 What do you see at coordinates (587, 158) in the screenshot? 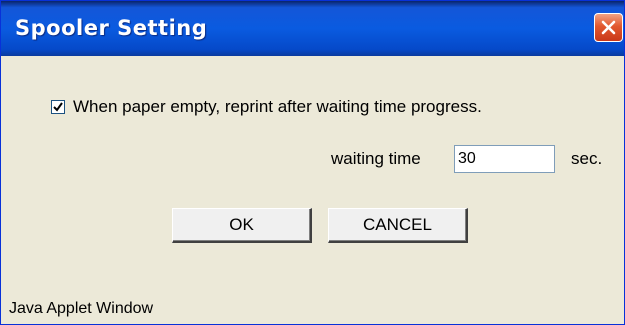
I see `seconds-unit-label: sec.` at bounding box center [587, 158].